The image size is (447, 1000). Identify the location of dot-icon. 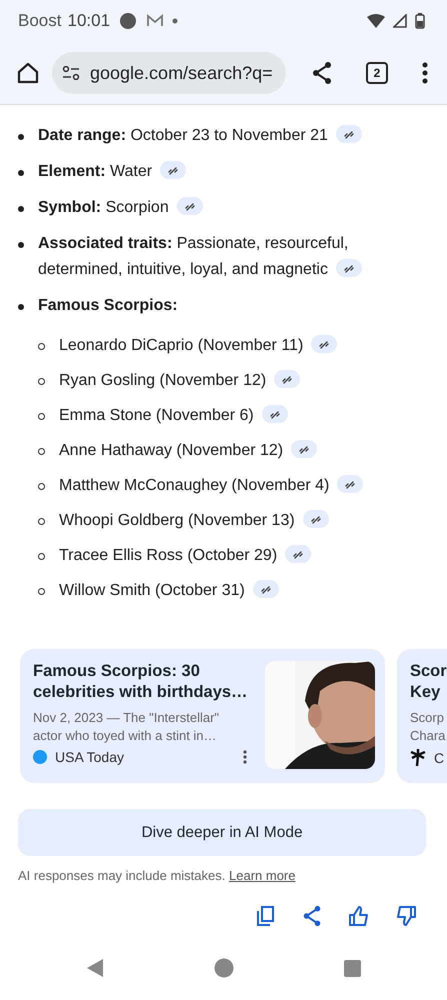
(175, 21).